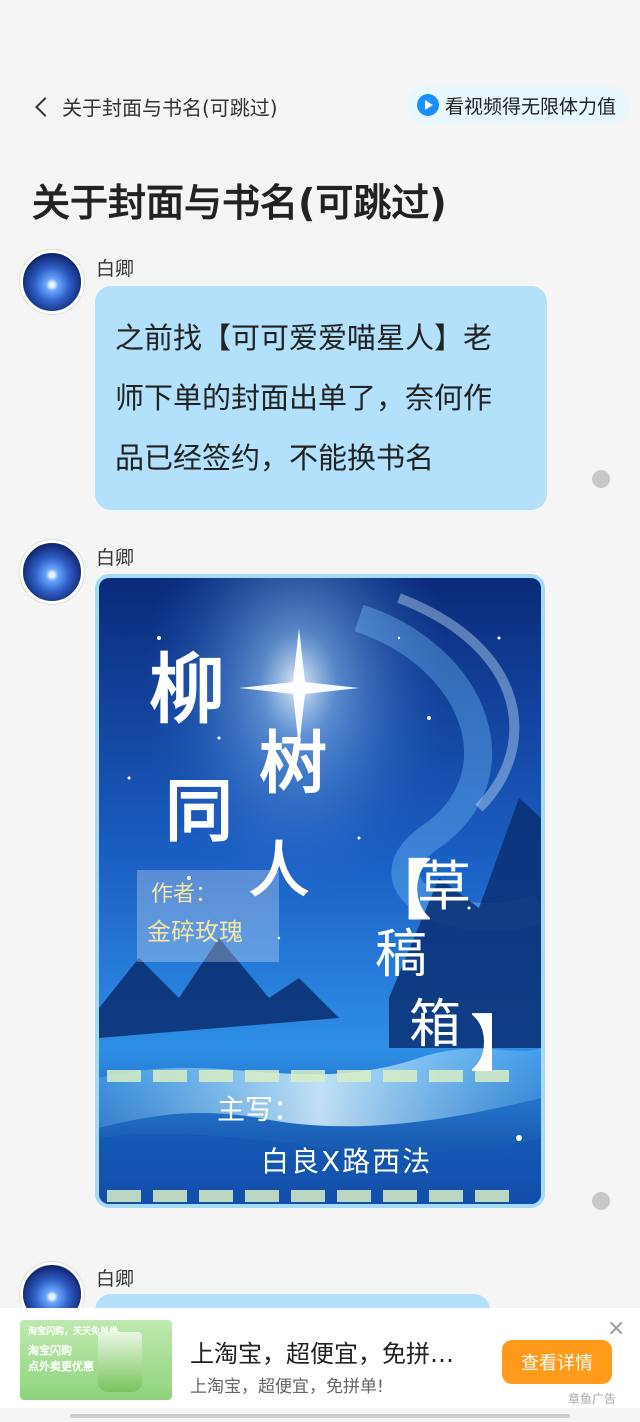  Describe the element at coordinates (444, 886) in the screenshot. I see `cover-tag-char: 草` at that location.